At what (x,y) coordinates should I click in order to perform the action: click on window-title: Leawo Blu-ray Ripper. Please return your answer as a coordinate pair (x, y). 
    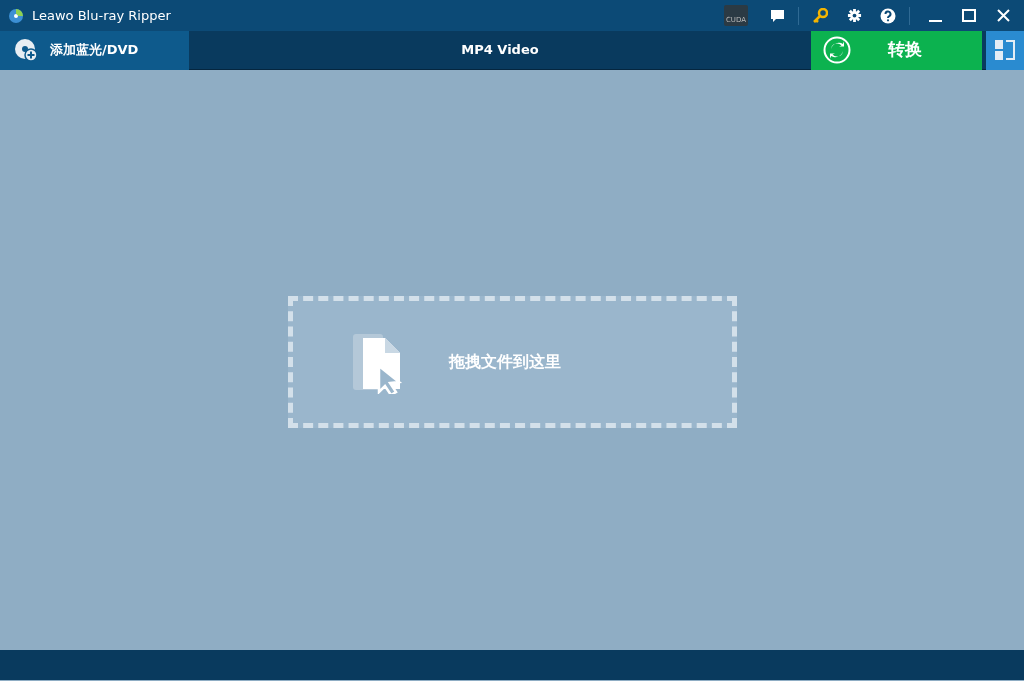
    Looking at the image, I should click on (101, 15).